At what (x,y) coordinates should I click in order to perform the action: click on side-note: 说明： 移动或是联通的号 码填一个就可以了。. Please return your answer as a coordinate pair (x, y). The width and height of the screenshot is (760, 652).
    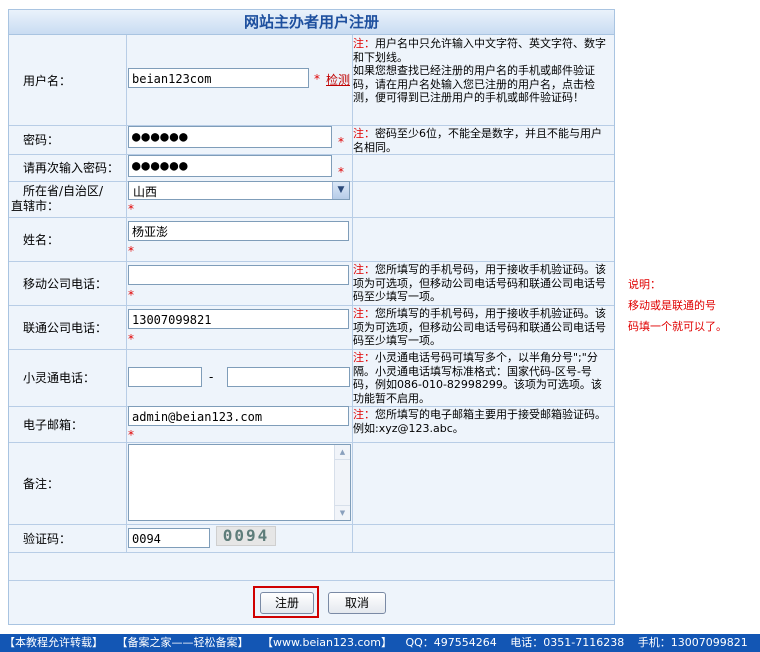
    Looking at the image, I should click on (693, 305).